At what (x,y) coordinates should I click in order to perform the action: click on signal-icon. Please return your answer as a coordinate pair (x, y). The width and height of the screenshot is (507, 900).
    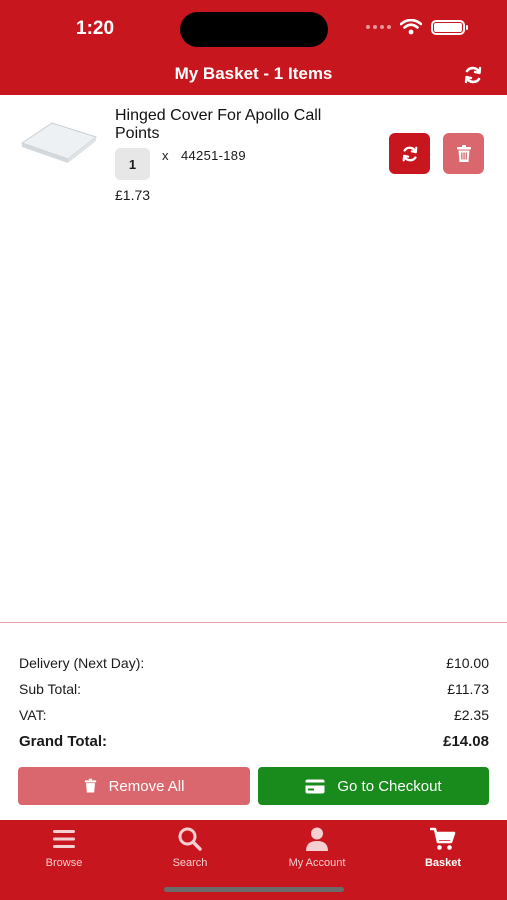
    Looking at the image, I should click on (378, 27).